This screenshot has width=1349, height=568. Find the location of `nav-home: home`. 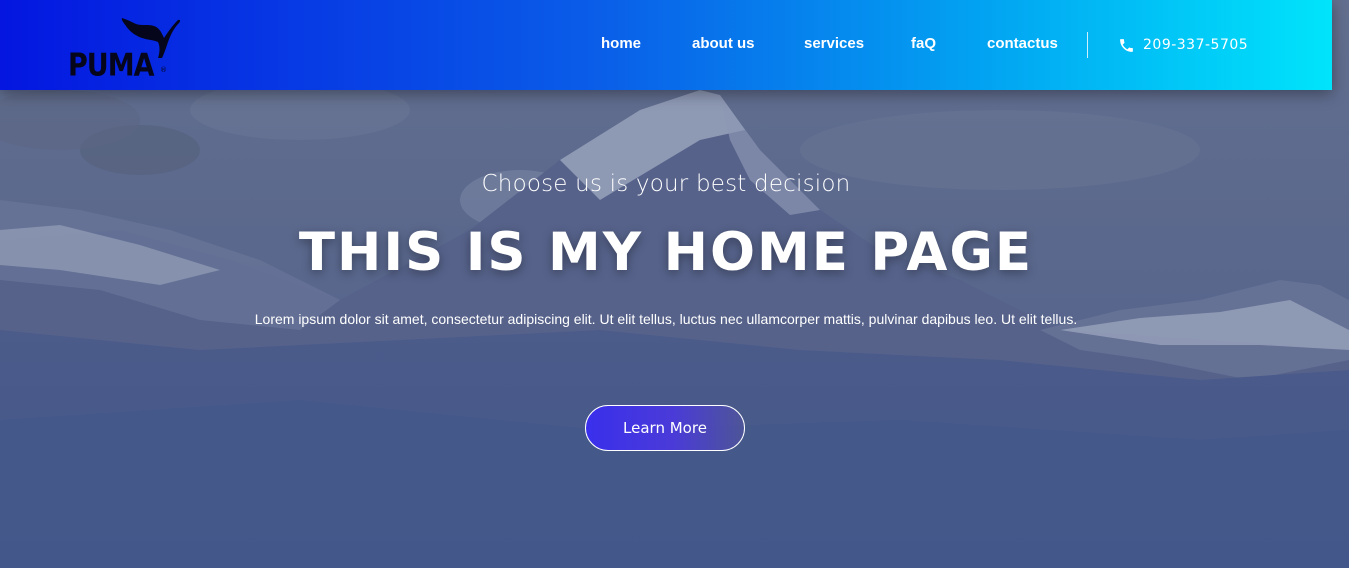

nav-home: home is located at coordinates (621, 43).